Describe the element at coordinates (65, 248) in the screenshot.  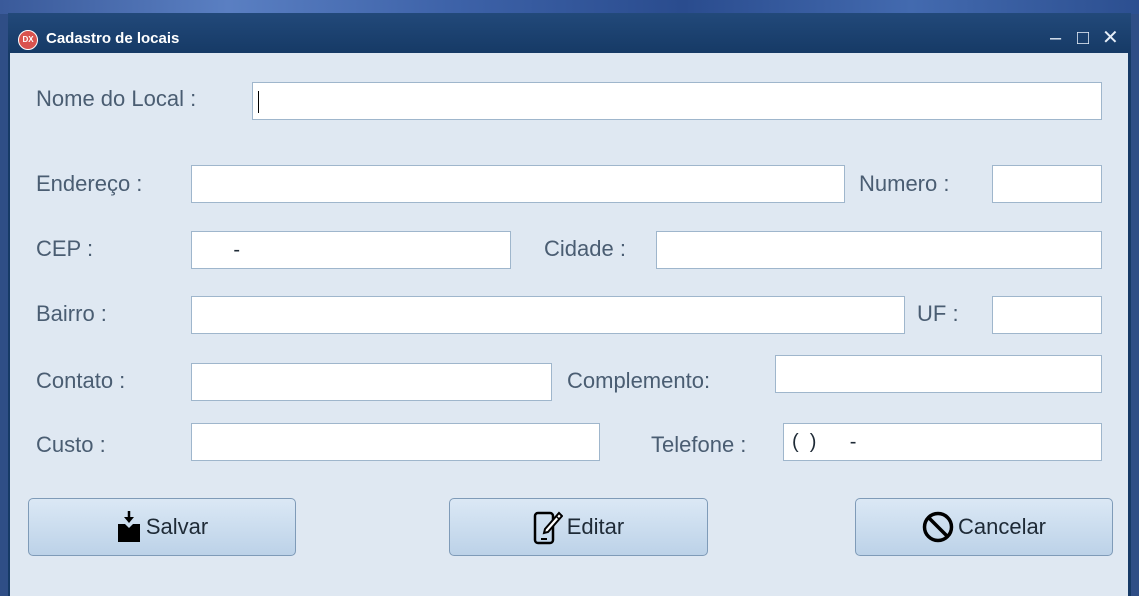
I see `cep-label: CEP :` at that location.